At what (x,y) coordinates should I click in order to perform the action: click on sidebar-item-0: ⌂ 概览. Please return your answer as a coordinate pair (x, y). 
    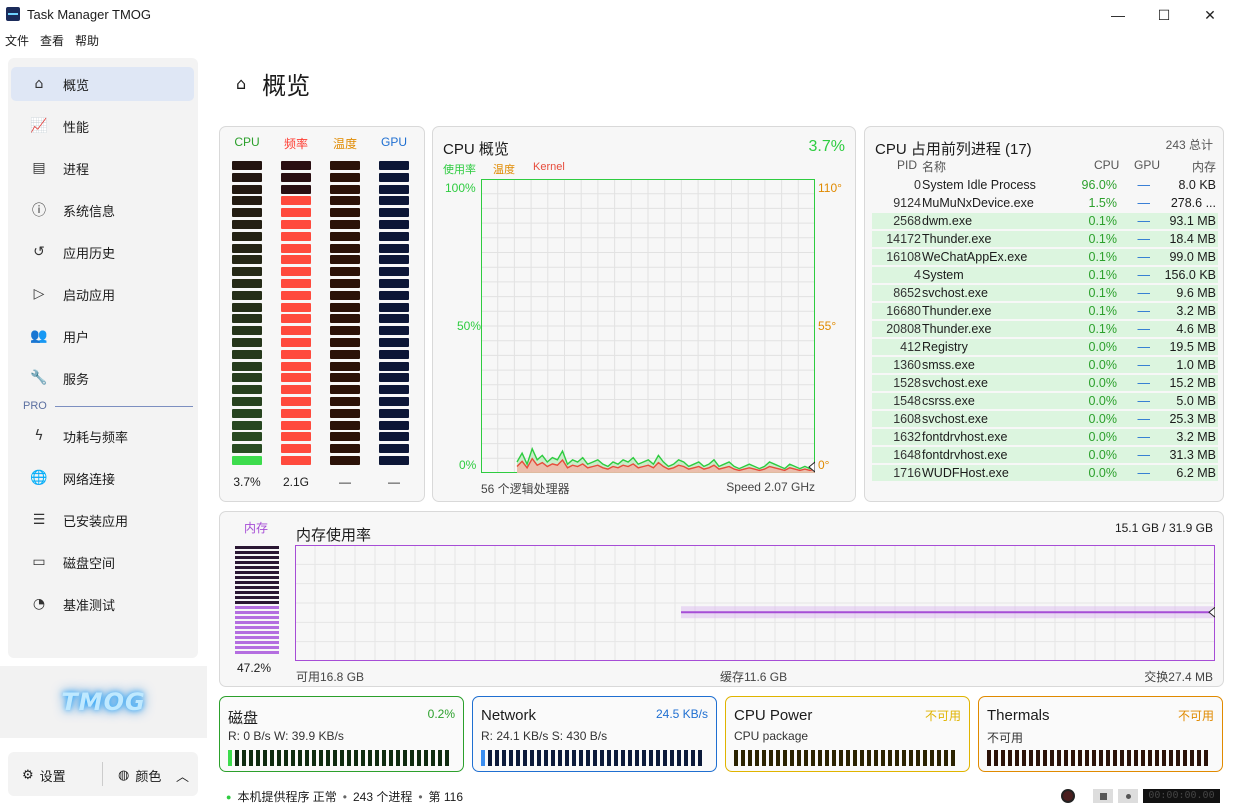
    Looking at the image, I should click on (102, 84).